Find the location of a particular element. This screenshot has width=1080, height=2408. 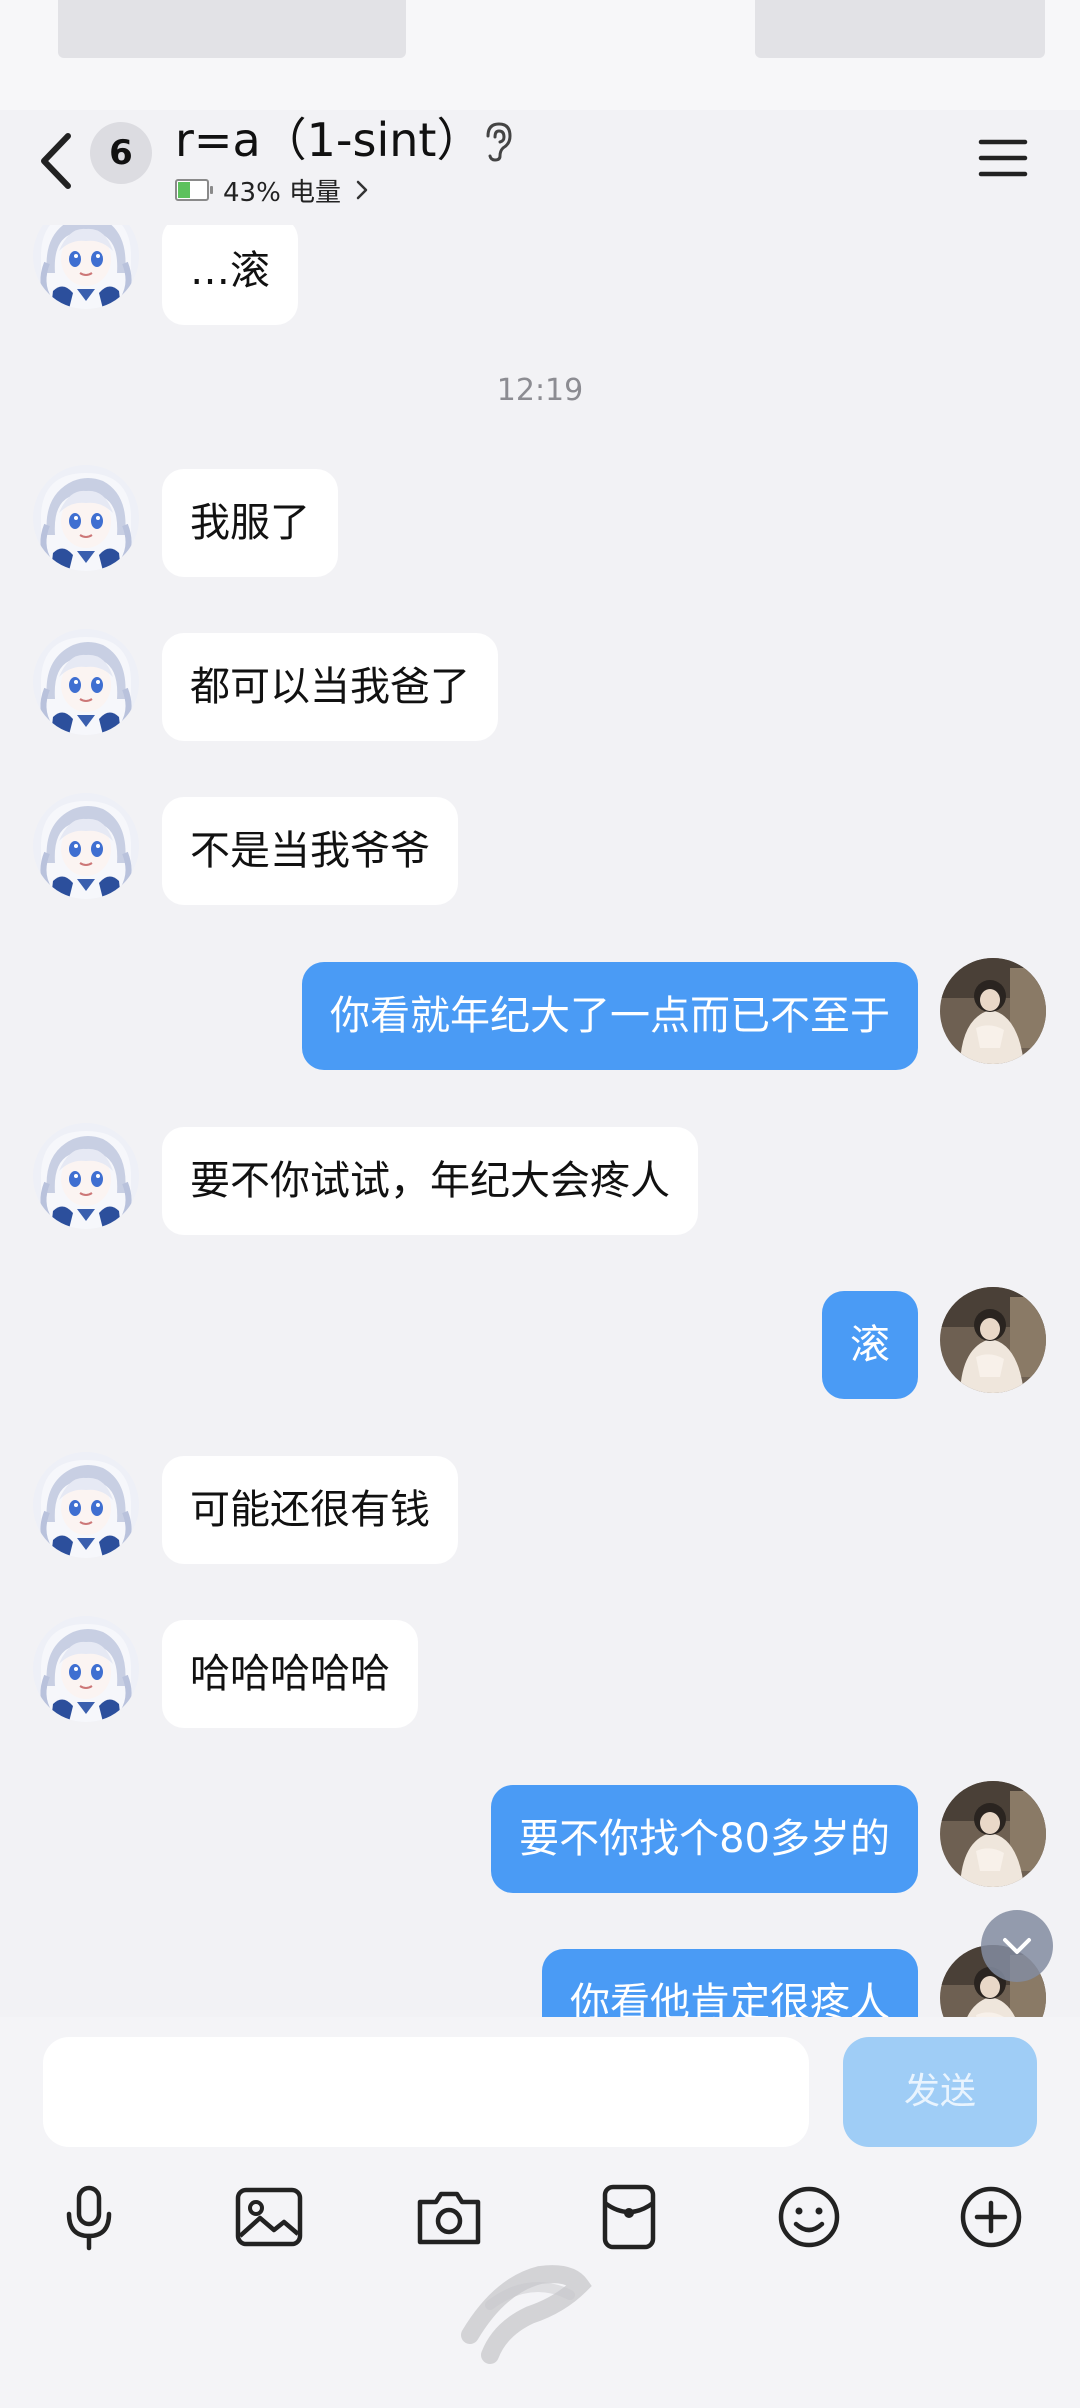

image-icon is located at coordinates (269, 2217).